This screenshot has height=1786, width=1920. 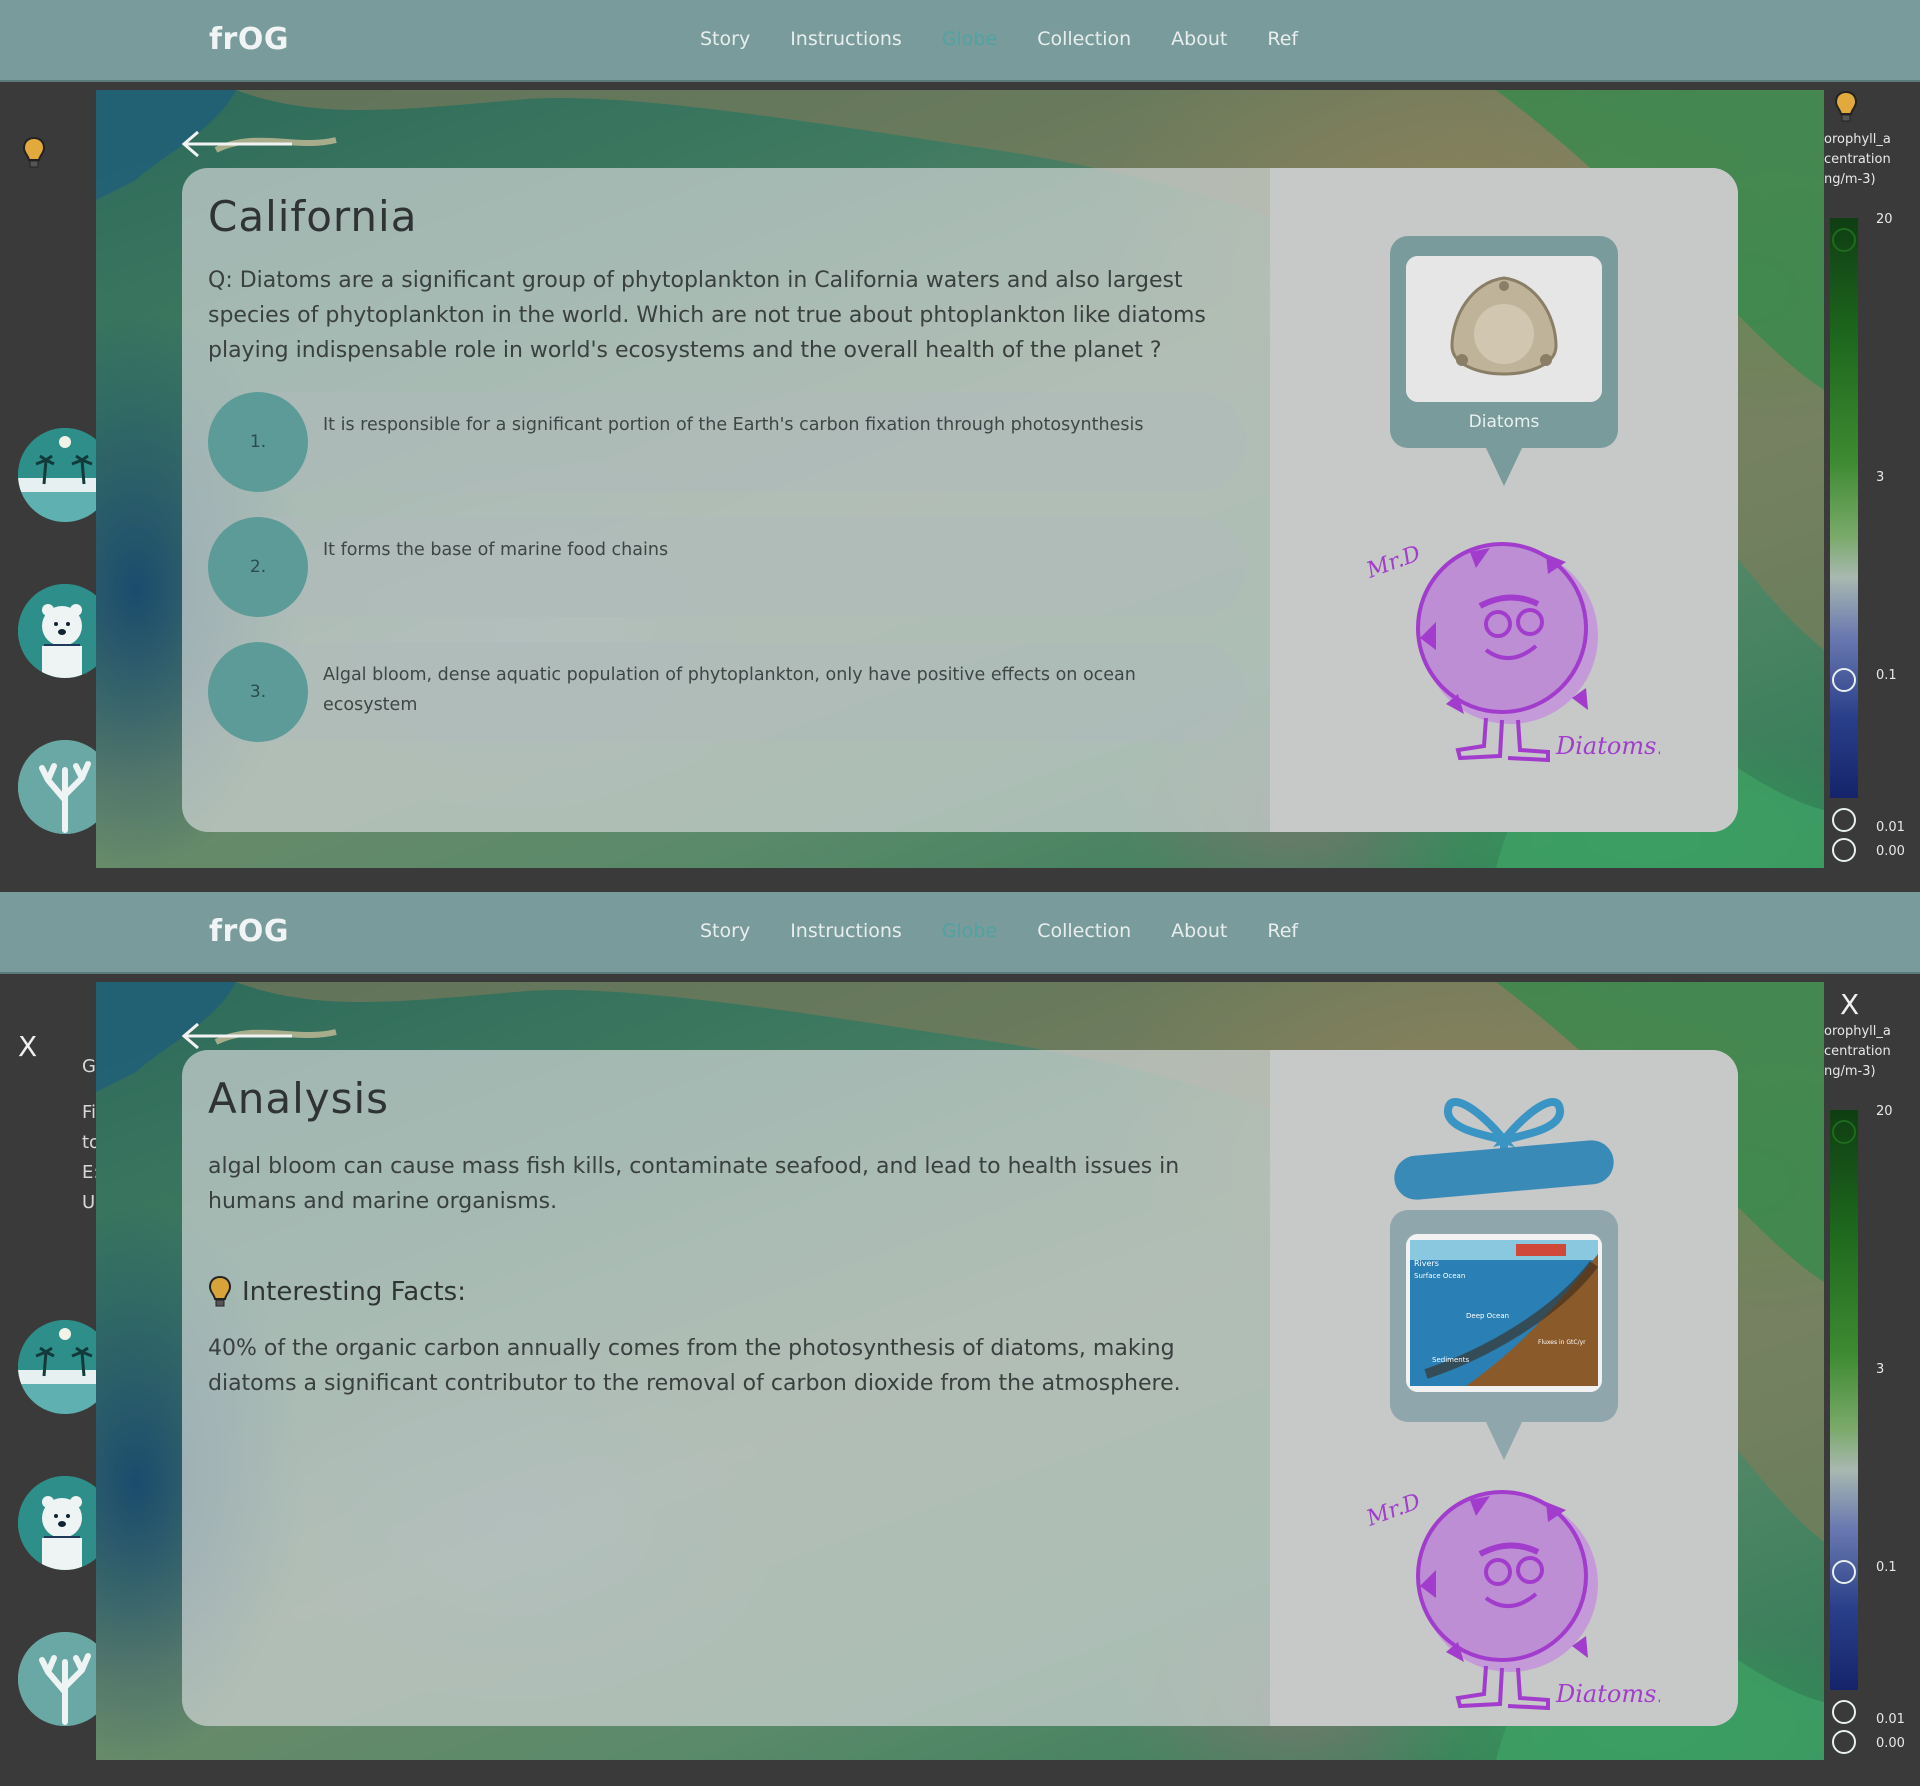 What do you see at coordinates (1504, 1441) in the screenshot?
I see `bubble-tail` at bounding box center [1504, 1441].